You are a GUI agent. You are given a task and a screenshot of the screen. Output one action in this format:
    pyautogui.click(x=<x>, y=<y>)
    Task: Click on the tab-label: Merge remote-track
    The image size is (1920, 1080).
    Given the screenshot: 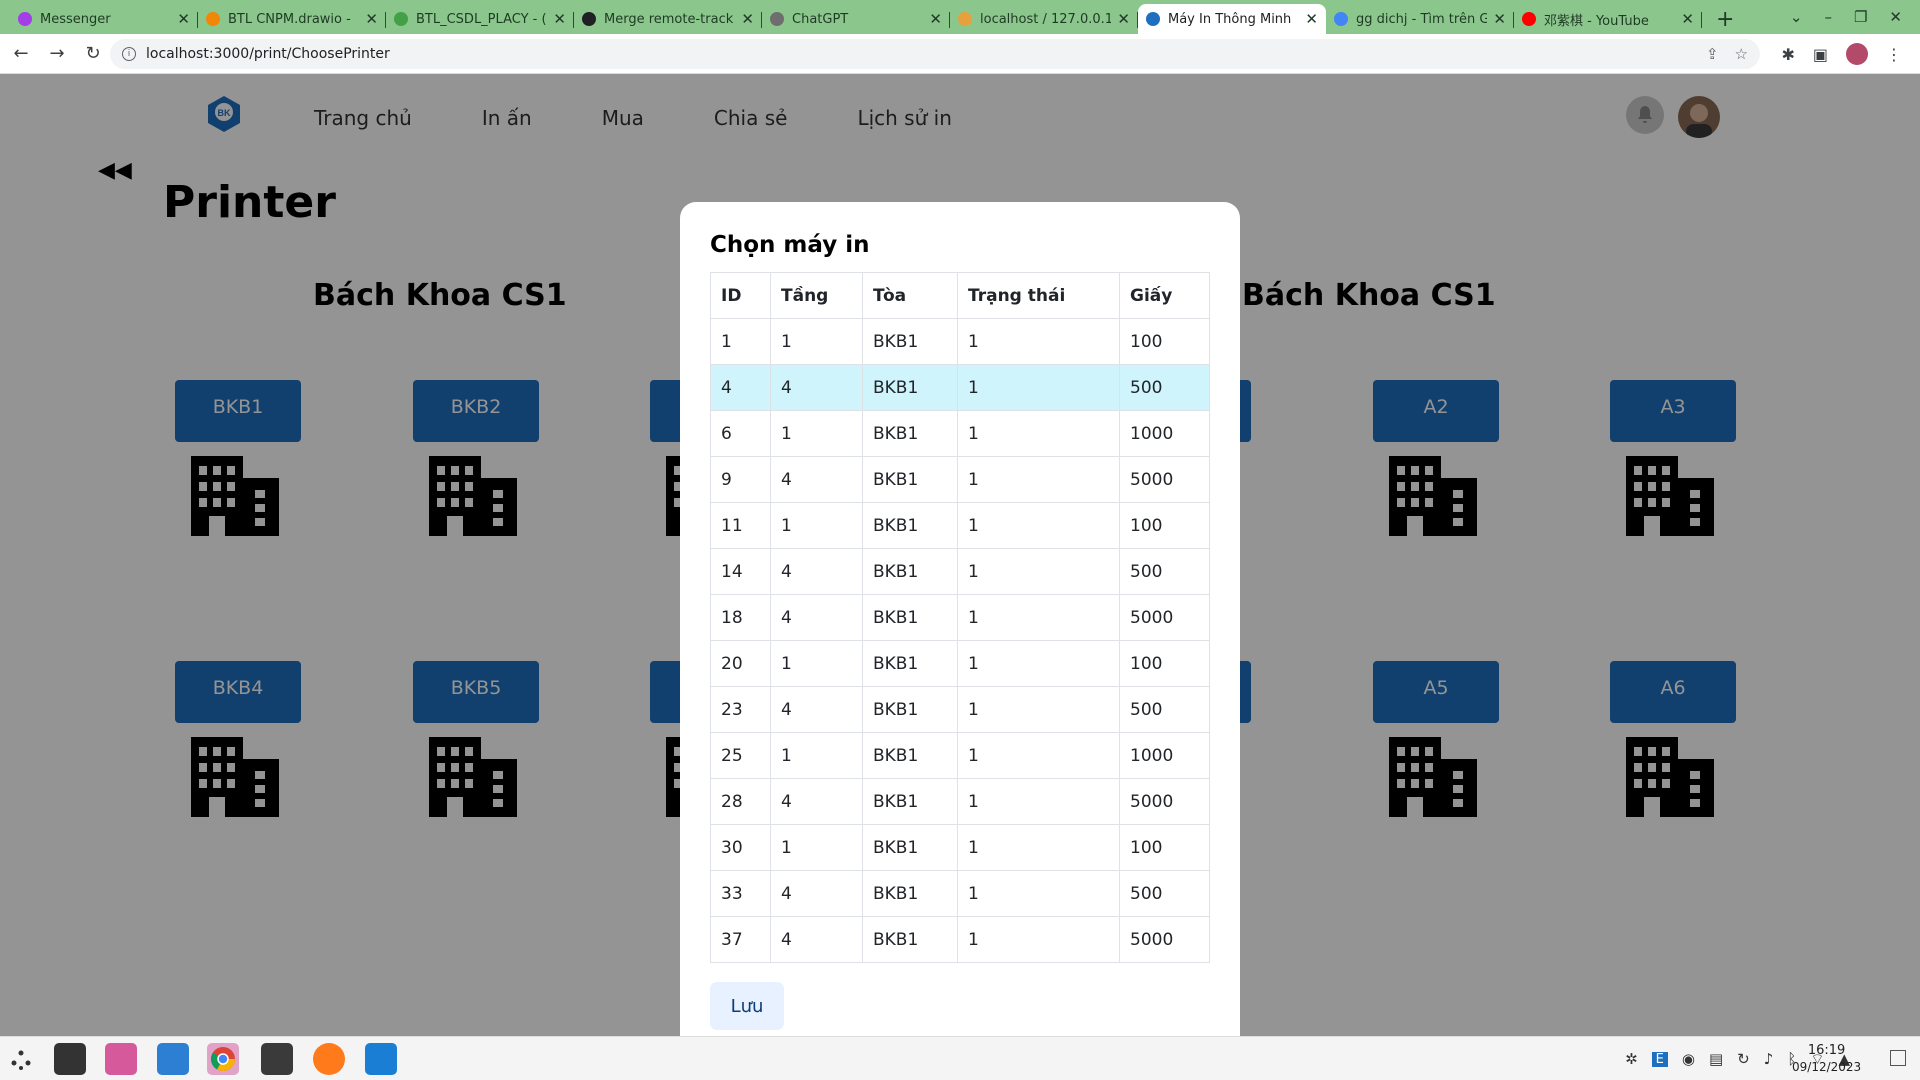 What is the action you would take?
    pyautogui.click(x=669, y=19)
    